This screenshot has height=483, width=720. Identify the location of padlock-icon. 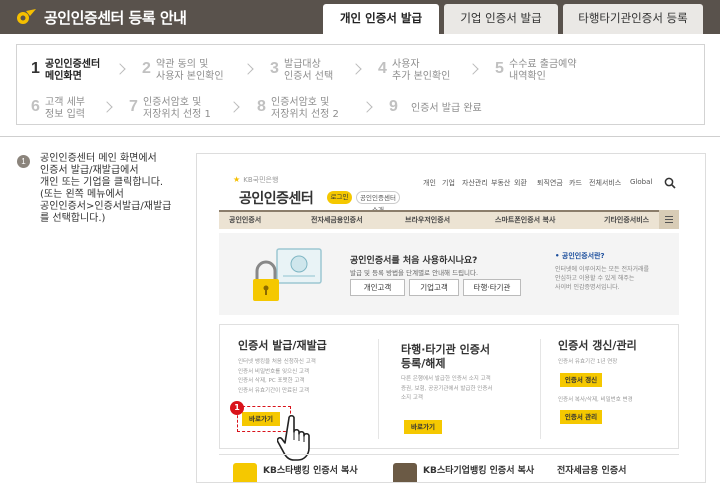
(287, 274).